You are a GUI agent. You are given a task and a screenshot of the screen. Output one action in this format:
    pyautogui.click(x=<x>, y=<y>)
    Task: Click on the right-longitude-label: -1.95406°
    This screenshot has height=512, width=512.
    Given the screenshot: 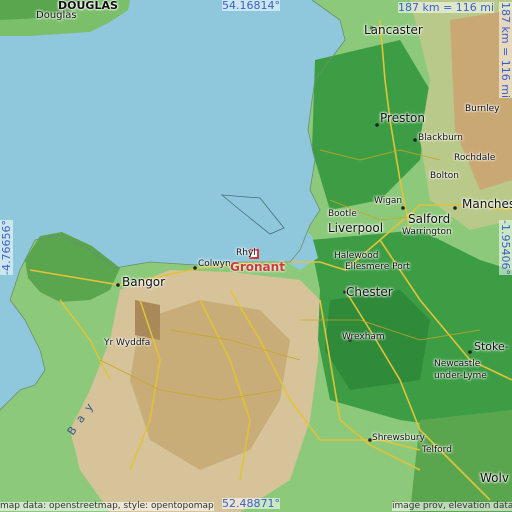 What is the action you would take?
    pyautogui.click(x=505, y=247)
    